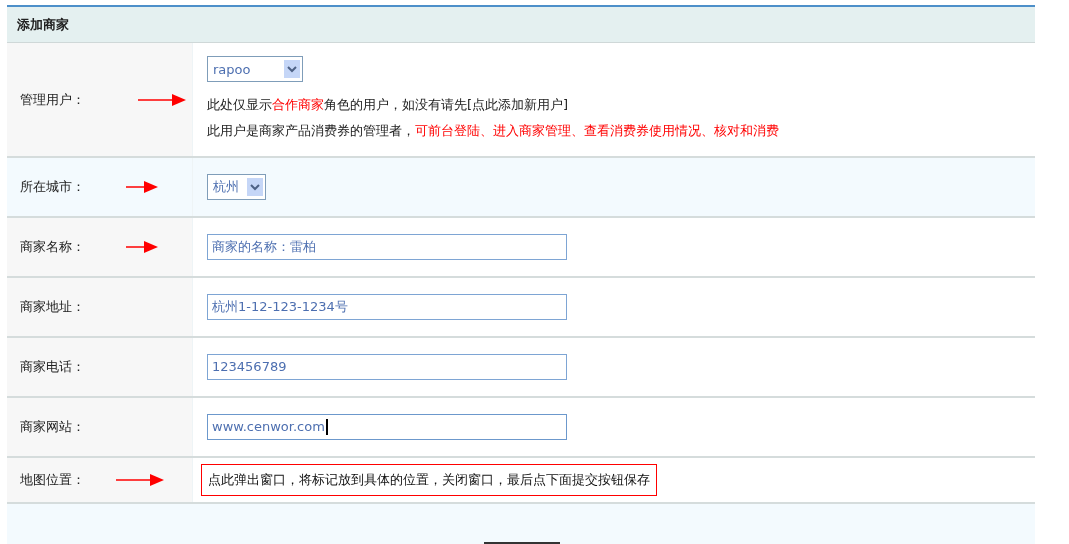  What do you see at coordinates (446, 104) in the screenshot?
I see `hint-text: 角色的用户，如没有请先[点此添加新用户]` at bounding box center [446, 104].